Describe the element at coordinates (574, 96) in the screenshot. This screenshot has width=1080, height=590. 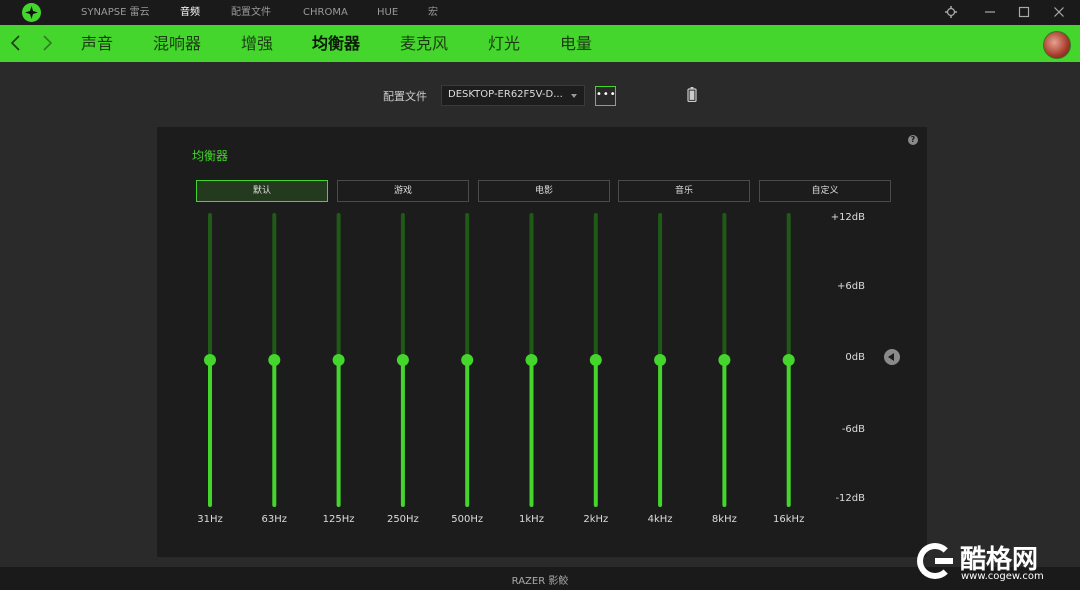
I see `chevron-down-icon` at that location.